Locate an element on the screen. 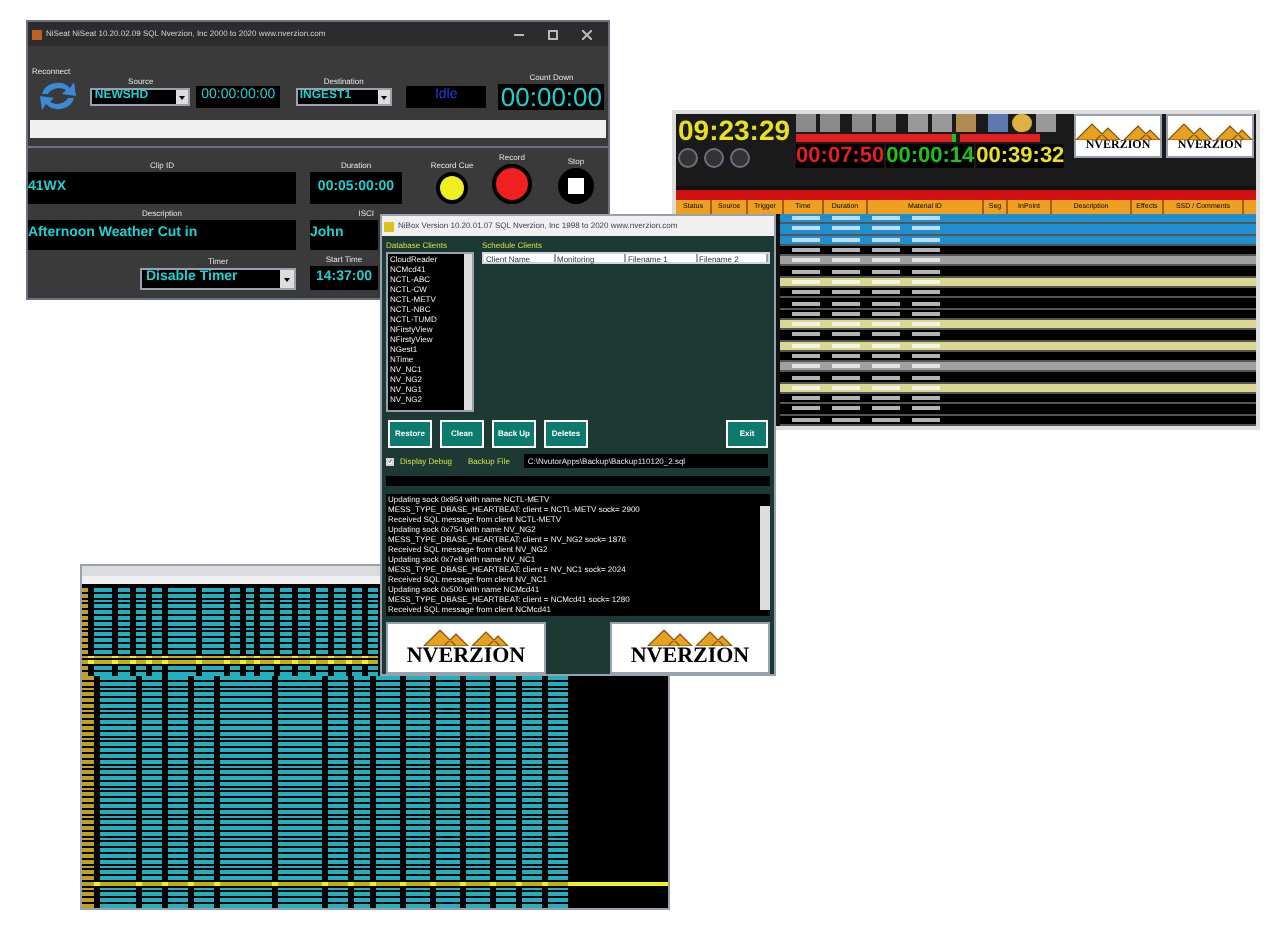 The image size is (1276, 926). timer-display: 00:39:32 is located at coordinates (1020, 156).